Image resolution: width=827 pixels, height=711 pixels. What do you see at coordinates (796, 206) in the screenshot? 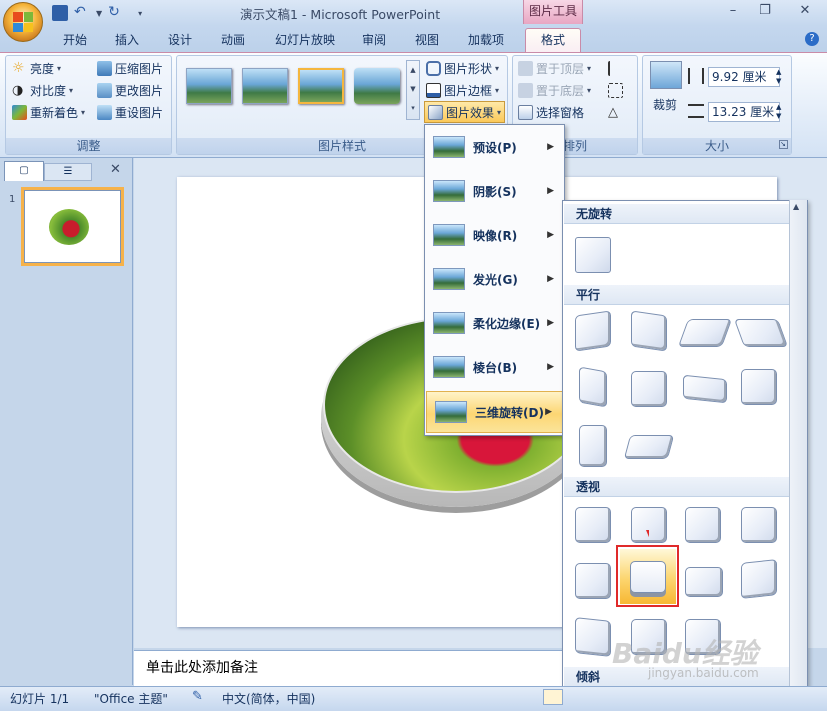
I see `scroll-up-icon: ▲` at bounding box center [796, 206].